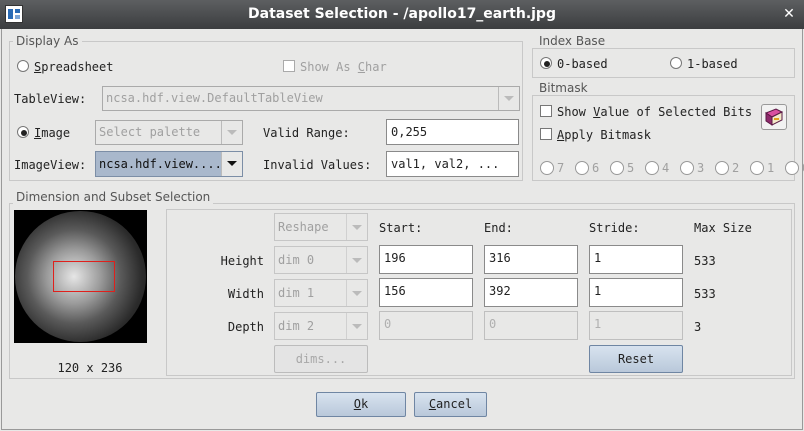  What do you see at coordinates (296, 293) in the screenshot?
I see `width-dim-value: dim 1` at bounding box center [296, 293].